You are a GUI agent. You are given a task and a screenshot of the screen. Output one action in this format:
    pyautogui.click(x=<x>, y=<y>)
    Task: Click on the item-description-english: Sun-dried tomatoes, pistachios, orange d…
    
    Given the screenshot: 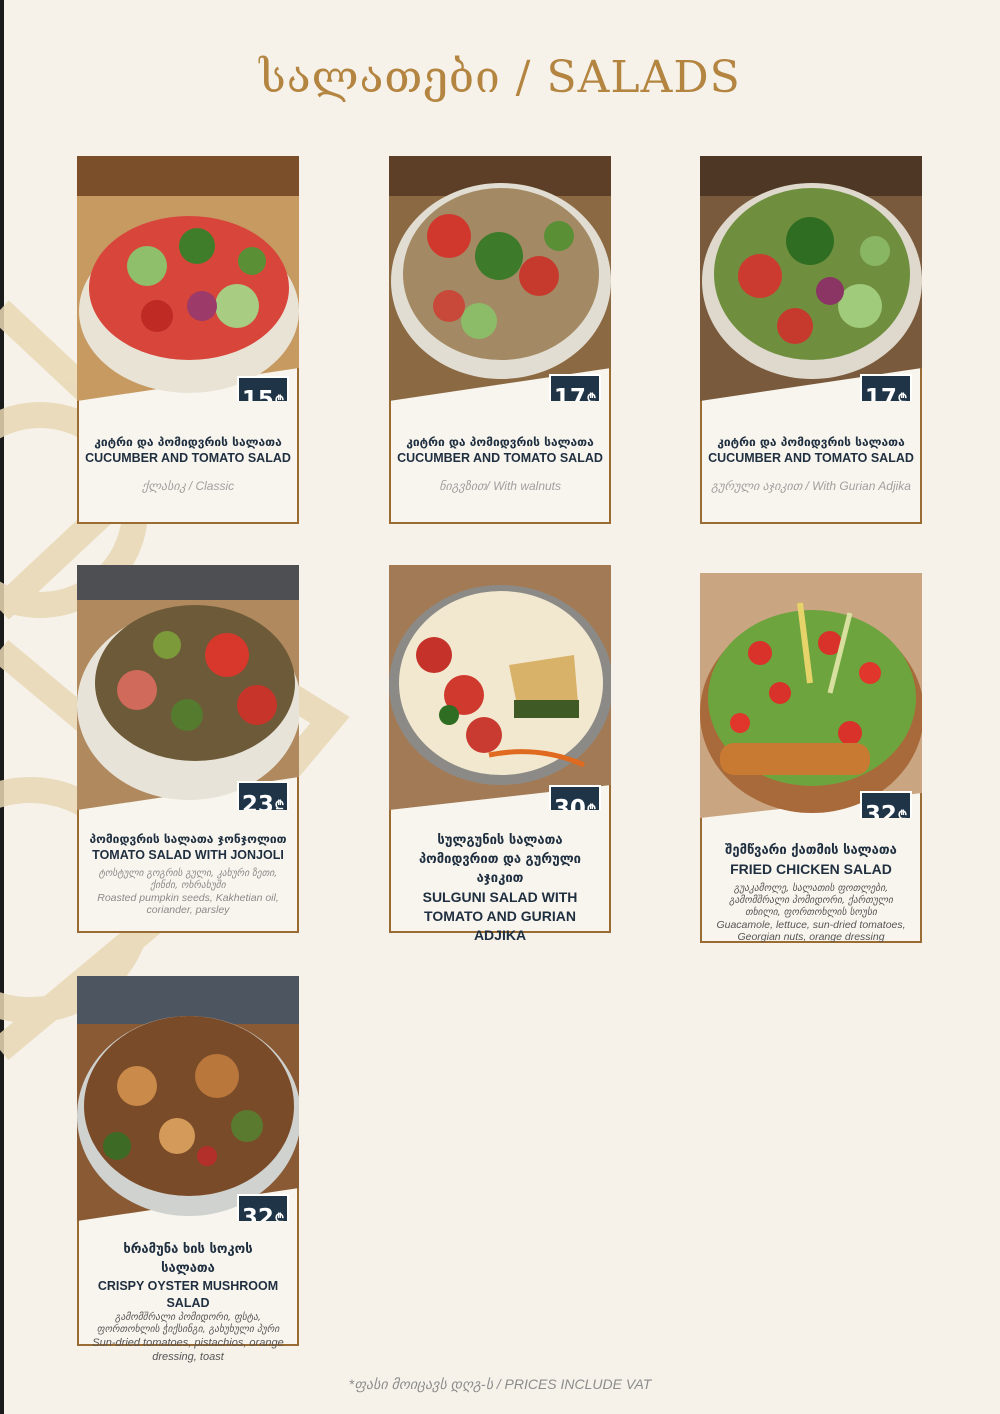 What is the action you would take?
    pyautogui.click(x=188, y=1350)
    